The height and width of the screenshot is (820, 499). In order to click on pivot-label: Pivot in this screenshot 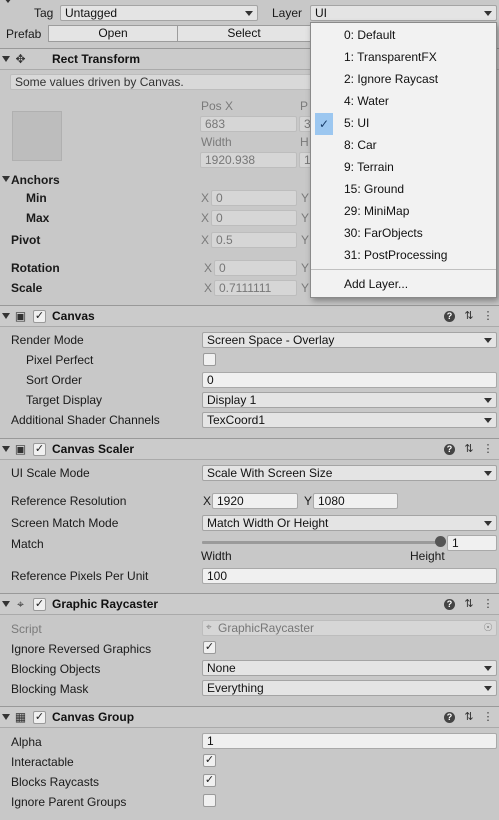, I will do `click(26, 240)`.